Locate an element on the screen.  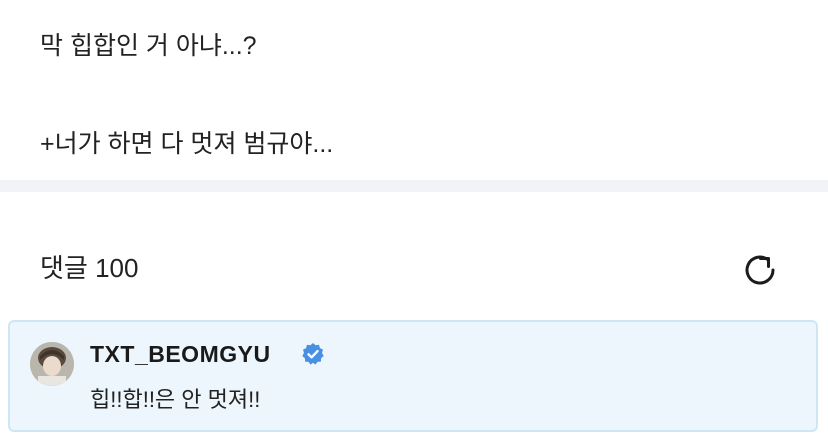
post-text-line-1: 막 힙합인 거 아냐...? is located at coordinates (148, 46).